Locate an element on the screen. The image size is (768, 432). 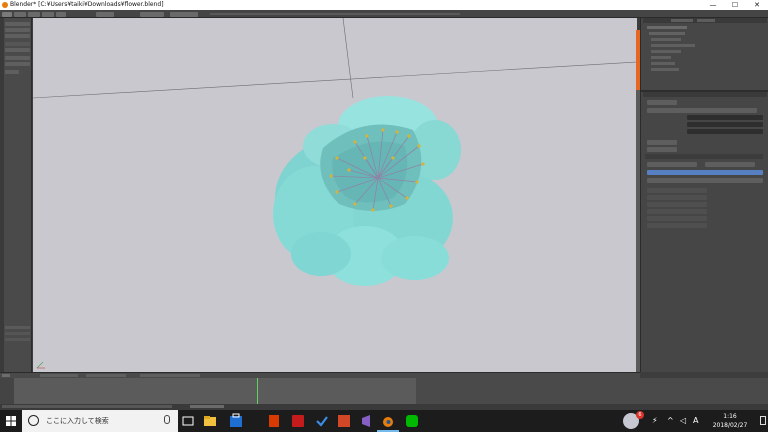
powerpoint-icon is located at coordinates (344, 421).